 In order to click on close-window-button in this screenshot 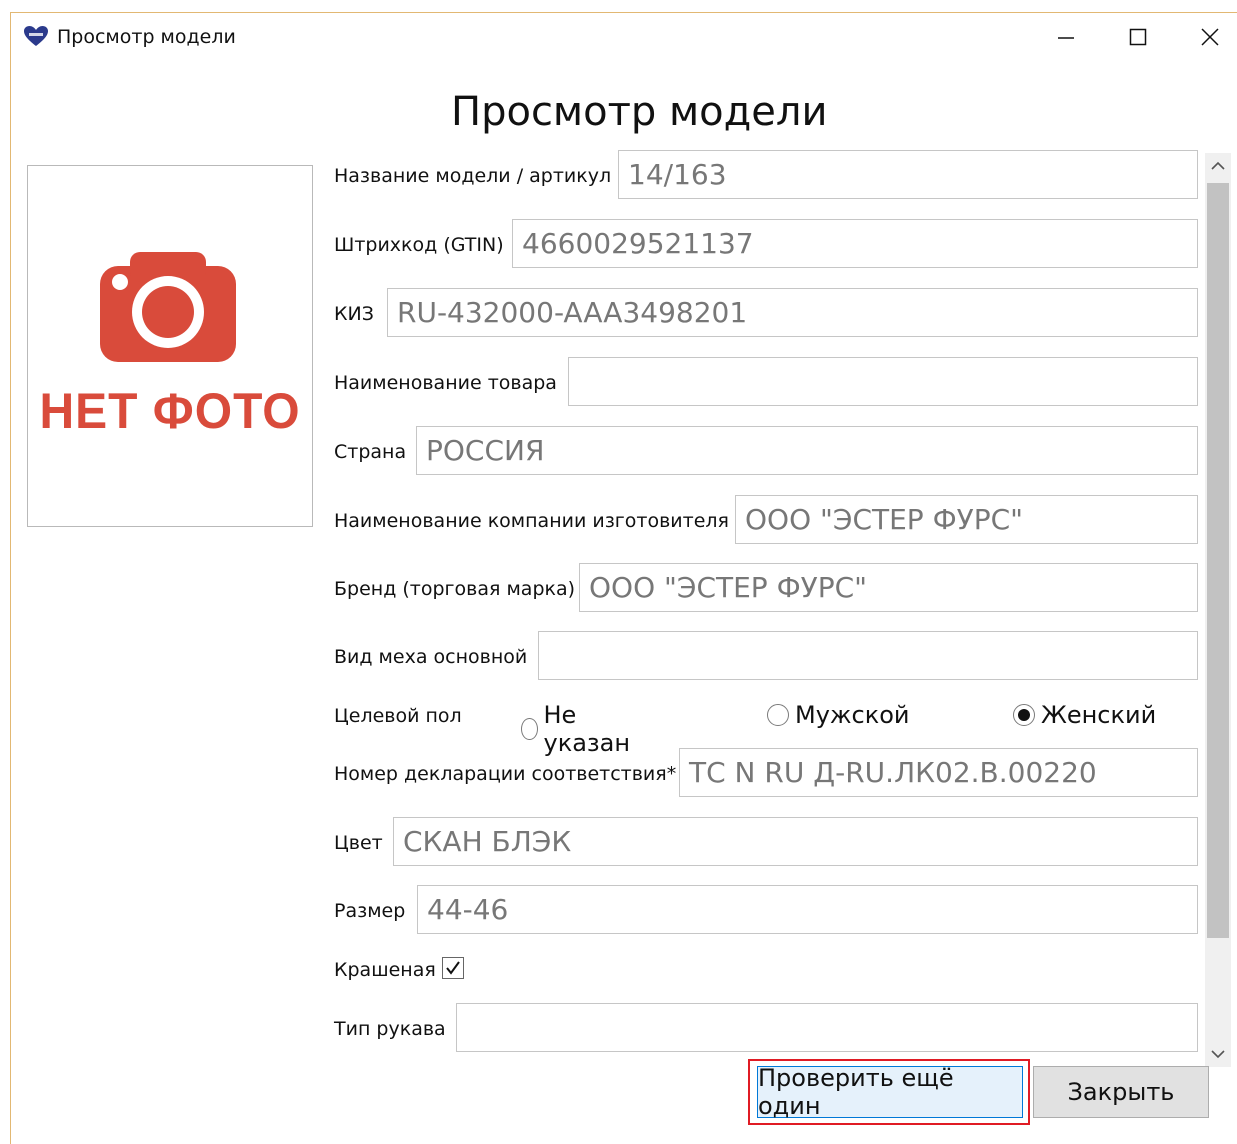, I will do `click(1206, 37)`.